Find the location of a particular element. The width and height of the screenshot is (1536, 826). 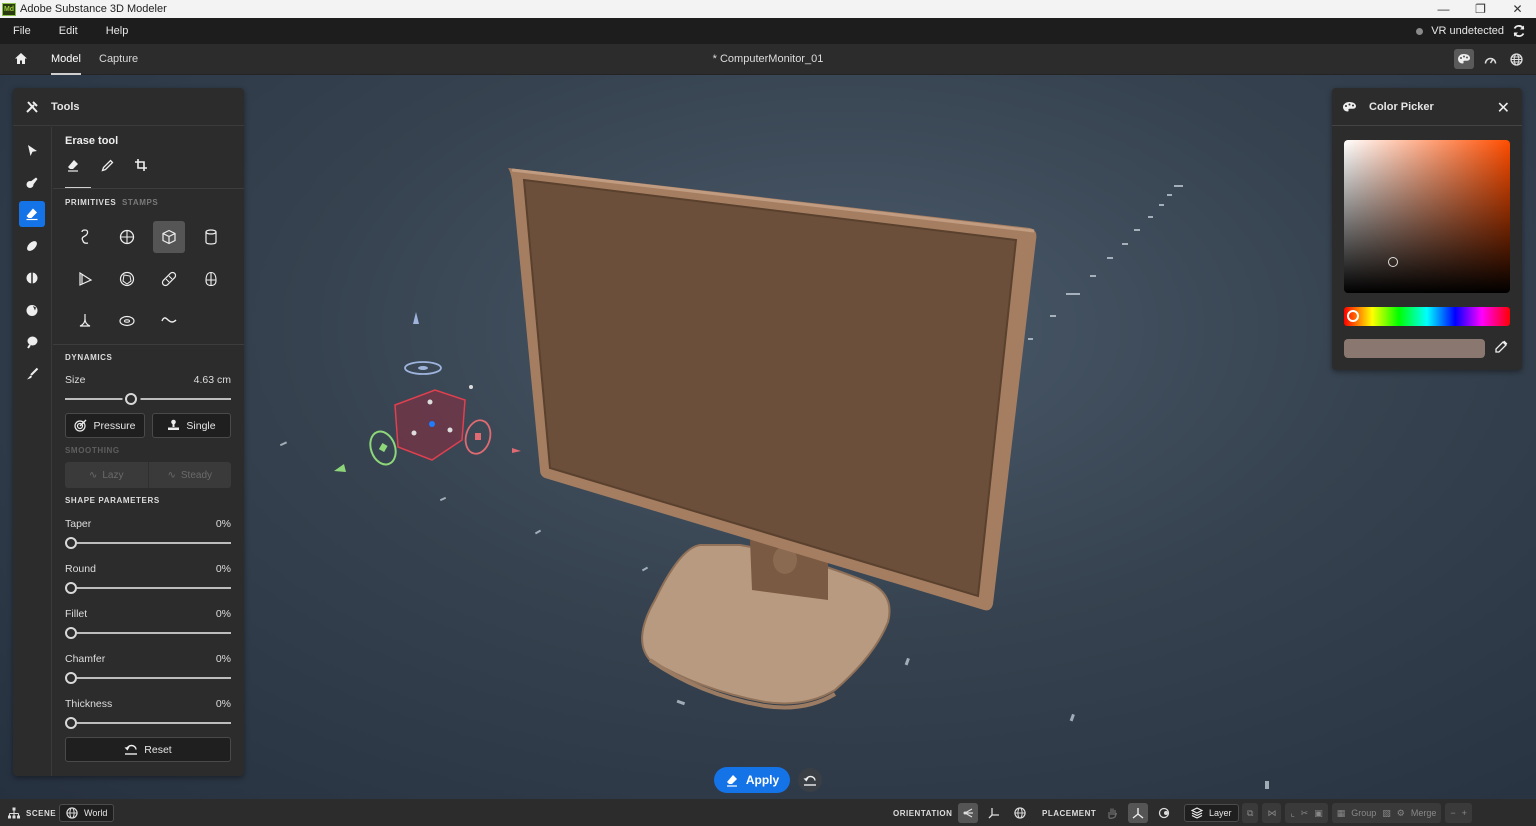

lazy-icon: ∿ is located at coordinates (93, 475).